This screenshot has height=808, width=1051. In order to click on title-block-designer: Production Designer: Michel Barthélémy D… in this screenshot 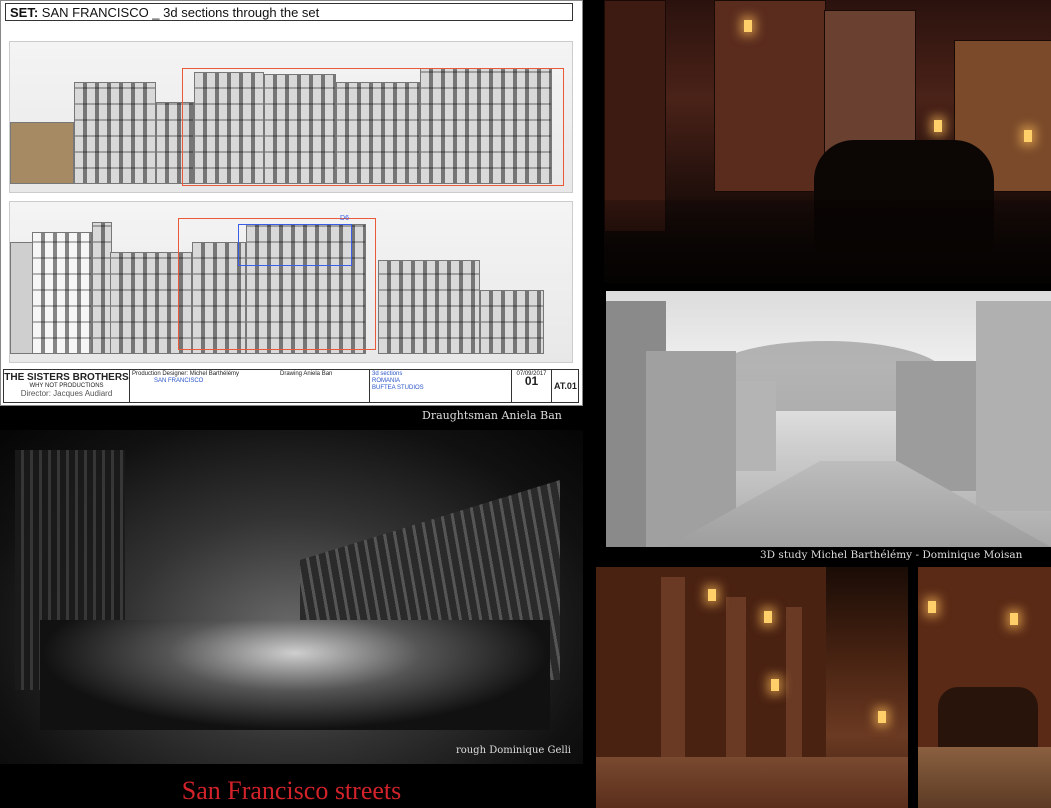, I will do `click(250, 386)`.